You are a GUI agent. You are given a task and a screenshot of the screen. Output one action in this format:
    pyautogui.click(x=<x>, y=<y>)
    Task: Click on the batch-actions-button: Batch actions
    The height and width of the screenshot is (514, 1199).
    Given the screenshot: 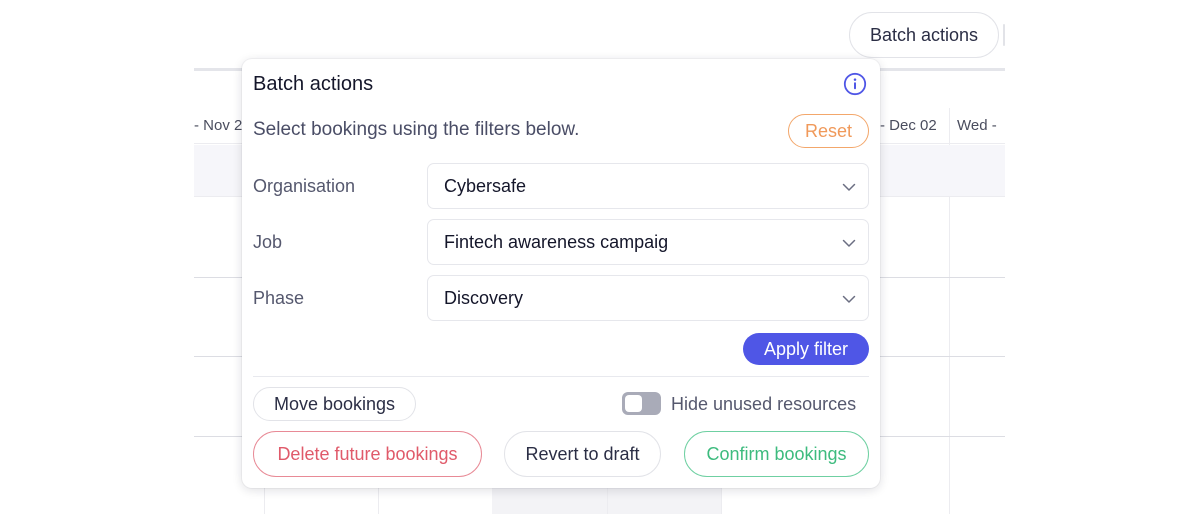 What is the action you would take?
    pyautogui.click(x=924, y=35)
    